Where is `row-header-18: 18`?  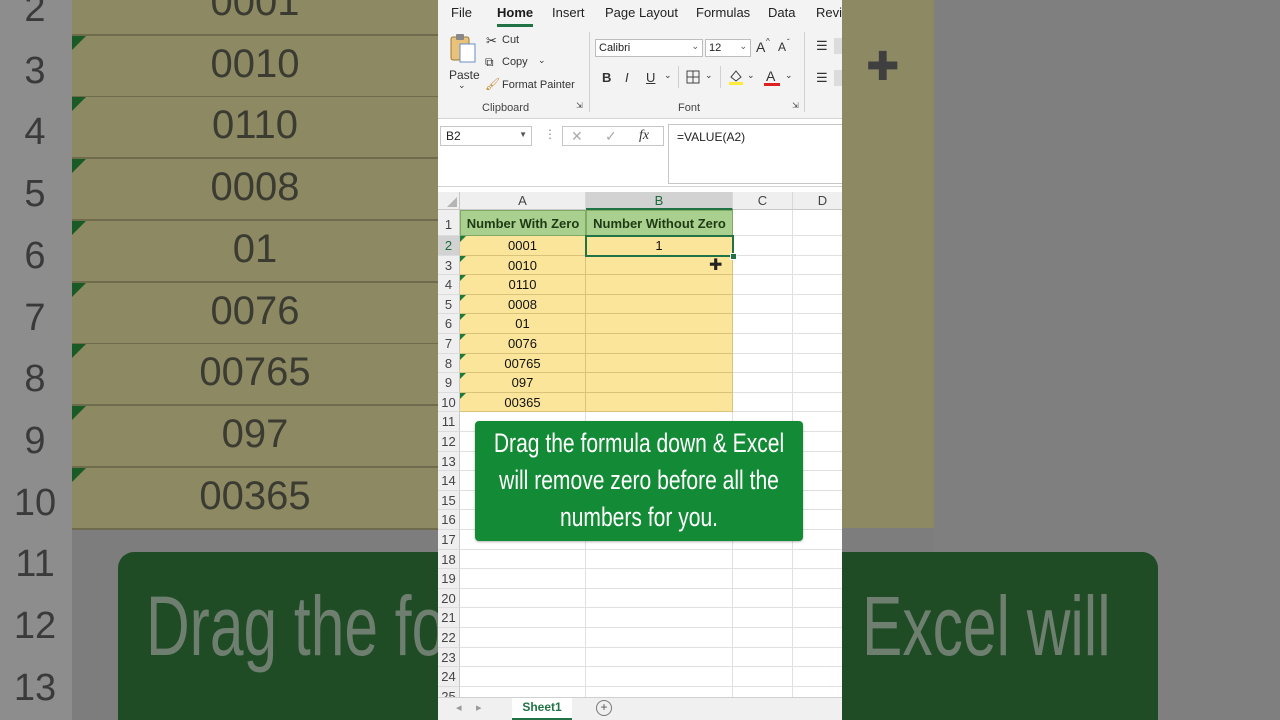 row-header-18: 18 is located at coordinates (449, 559).